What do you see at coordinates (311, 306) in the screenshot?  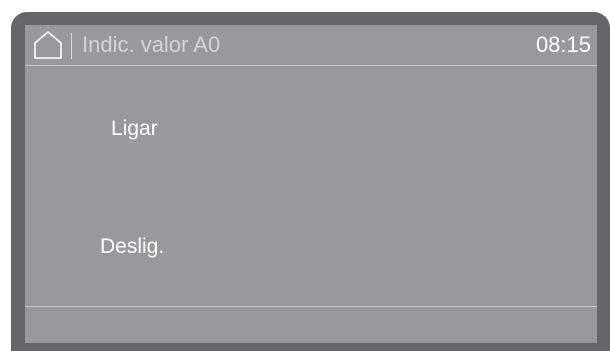 I see `footer-divider` at bounding box center [311, 306].